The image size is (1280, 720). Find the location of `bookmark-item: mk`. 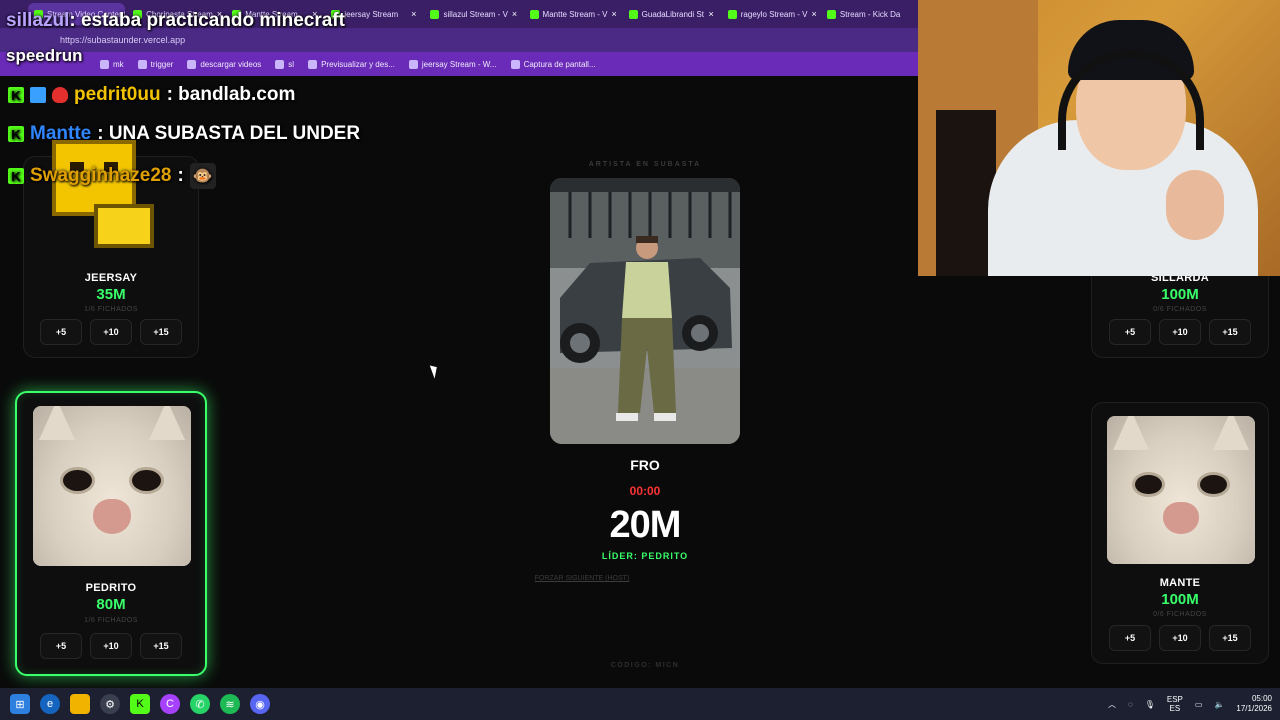

bookmark-item: mk is located at coordinates (112, 64).